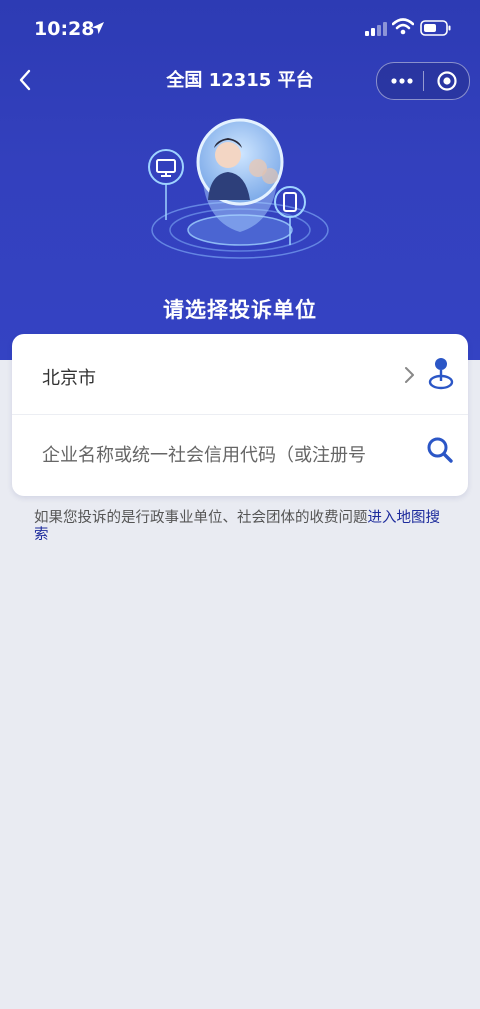 The height and width of the screenshot is (1009, 480). I want to click on company-search-input, so click(230, 455).